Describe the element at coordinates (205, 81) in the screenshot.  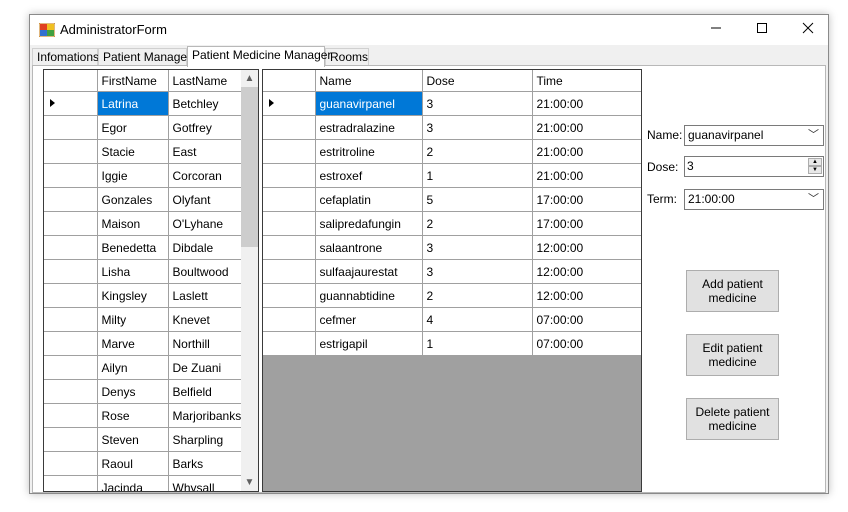
I see `column-header-lastname: LastName` at that location.